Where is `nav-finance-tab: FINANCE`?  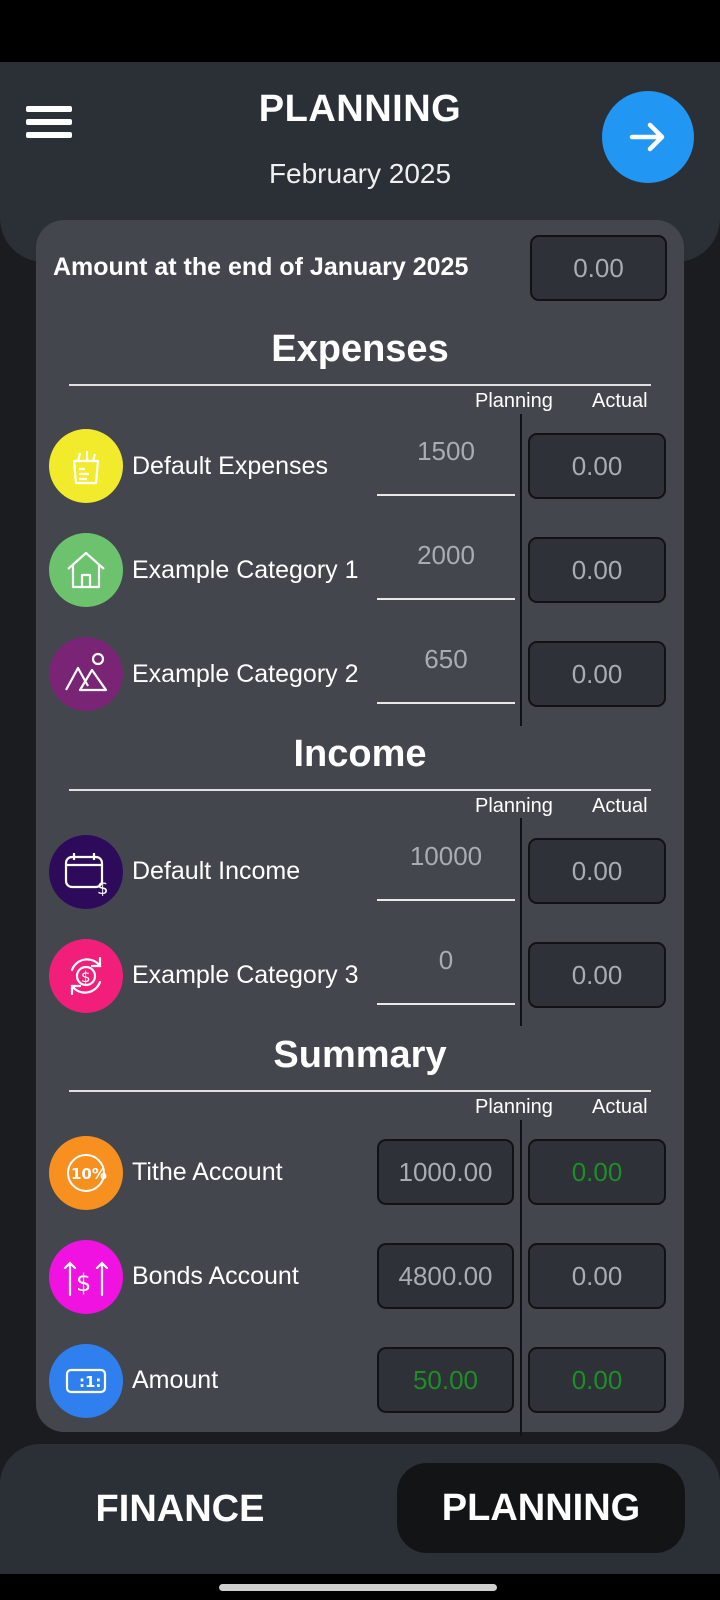
nav-finance-tab: FINANCE is located at coordinates (180, 1509).